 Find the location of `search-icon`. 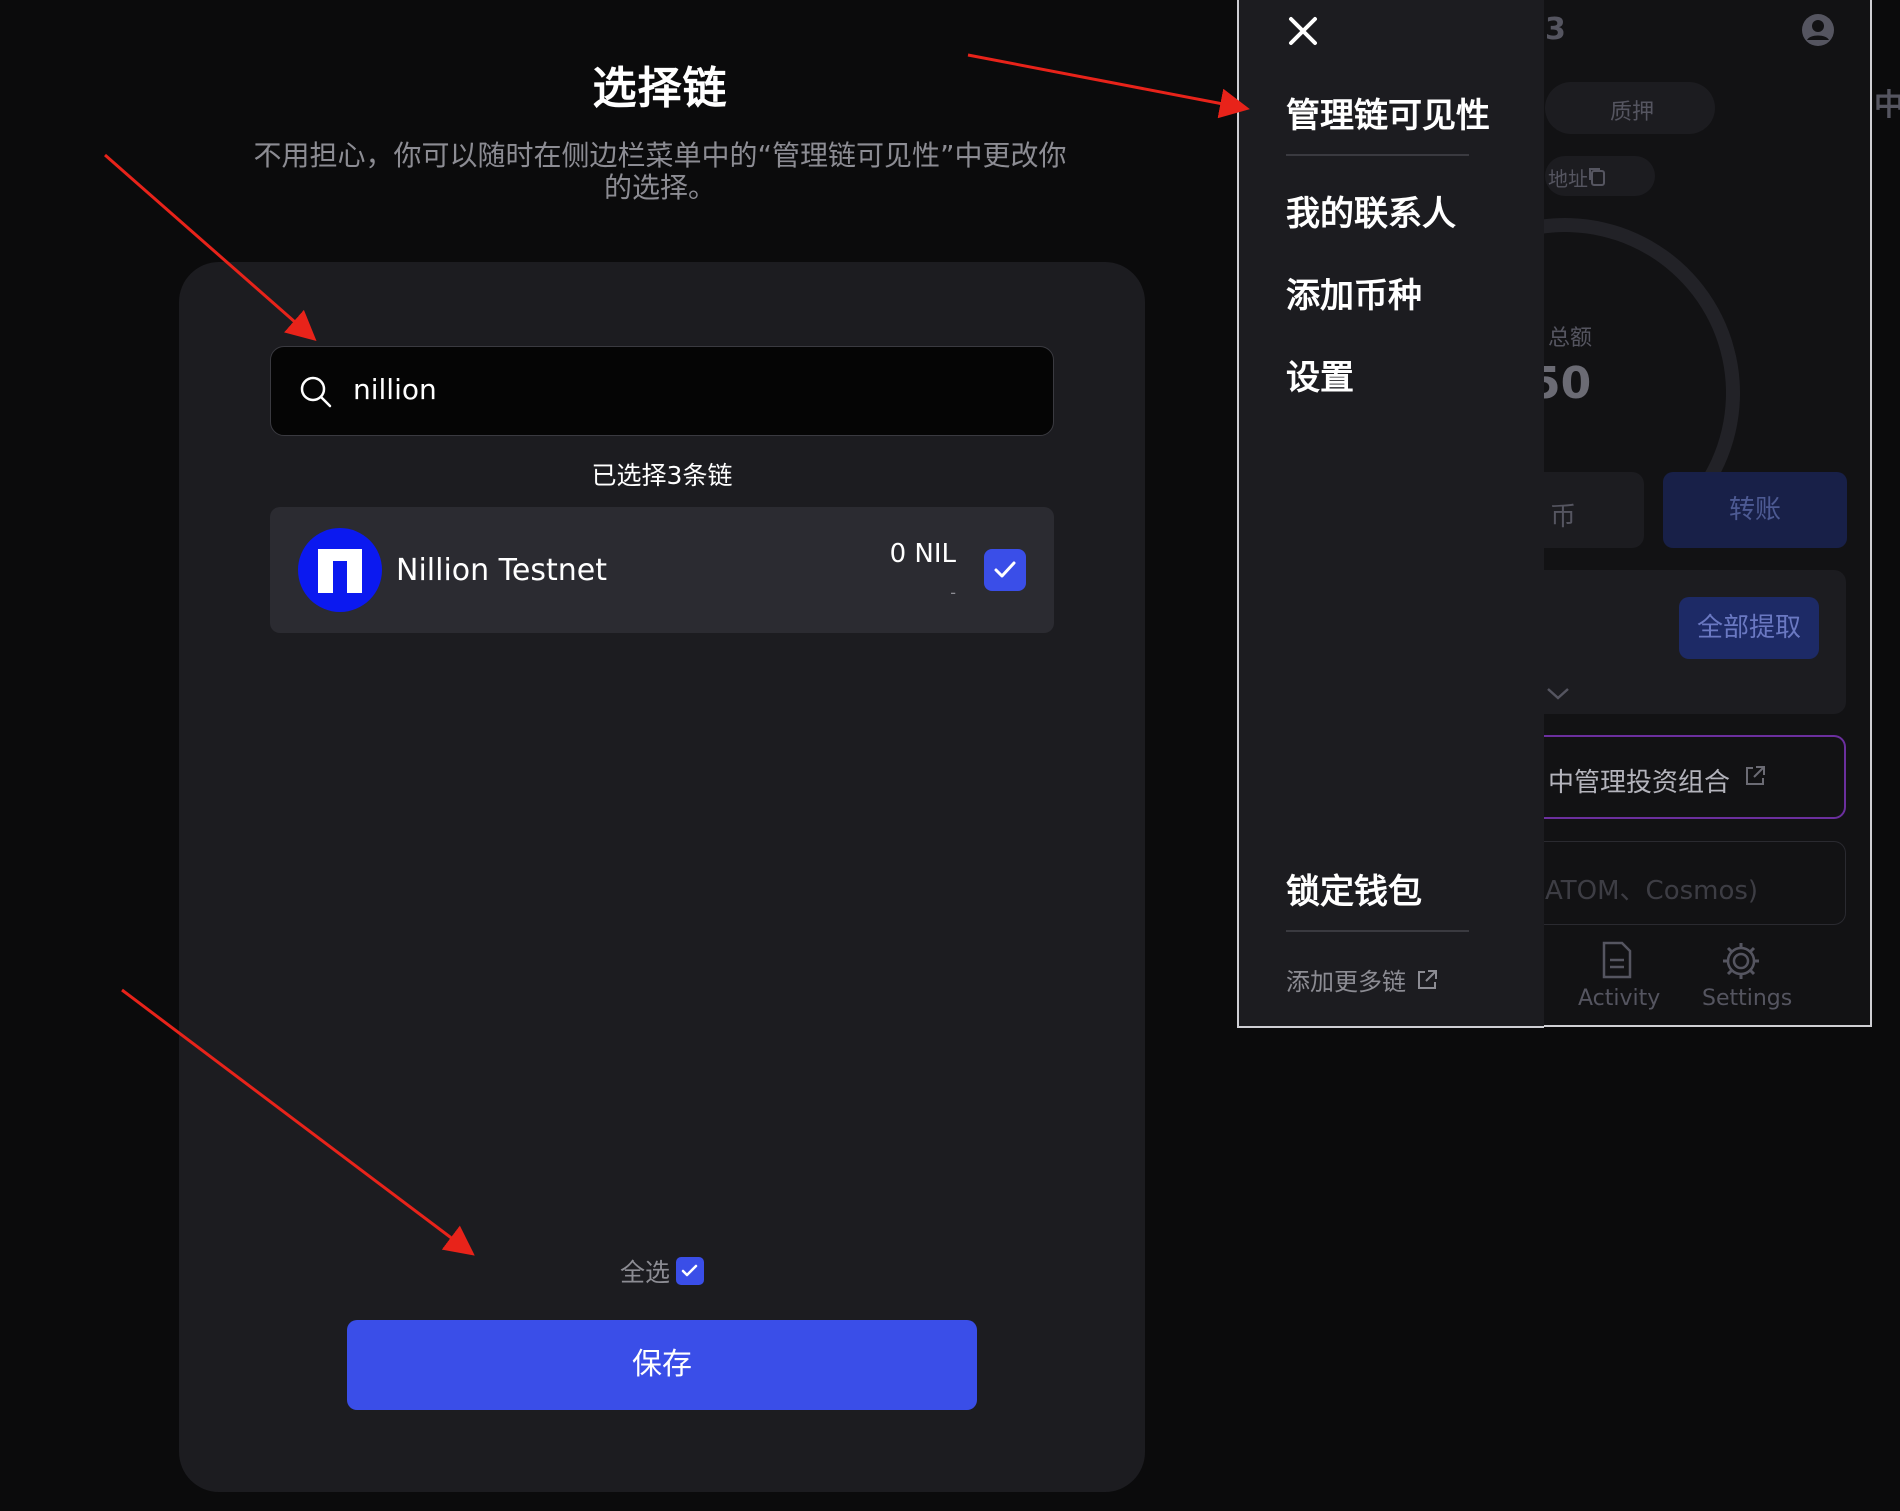

search-icon is located at coordinates (316, 392).